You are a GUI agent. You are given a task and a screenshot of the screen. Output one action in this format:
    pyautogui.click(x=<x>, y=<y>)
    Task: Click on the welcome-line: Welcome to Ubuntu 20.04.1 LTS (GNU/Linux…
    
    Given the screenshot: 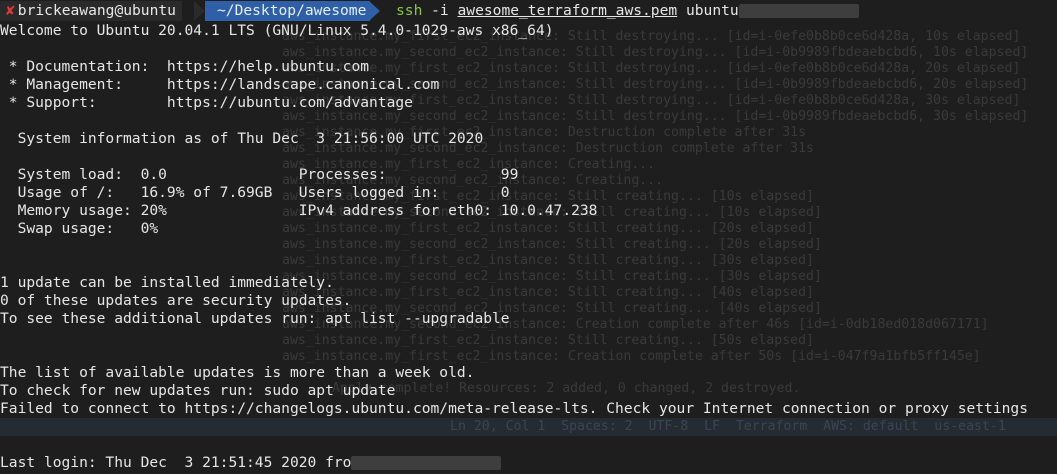 What is the action you would take?
    pyautogui.click(x=277, y=30)
    